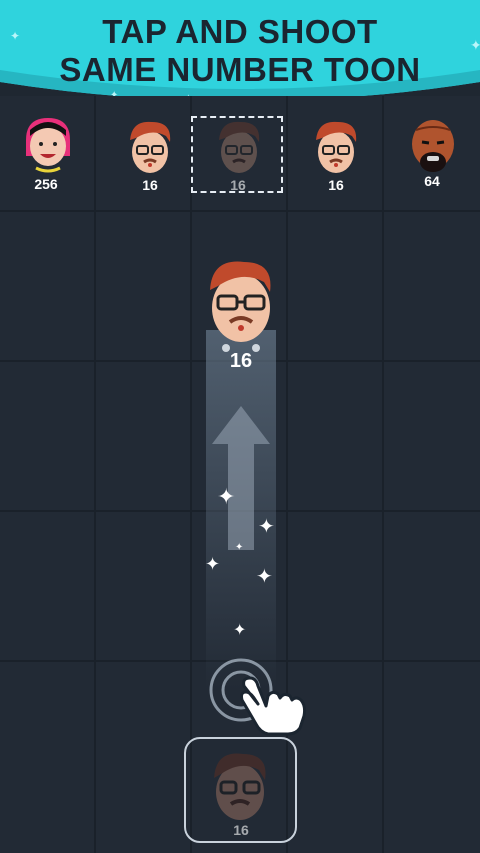 The width and height of the screenshot is (480, 853). Describe the element at coordinates (240, 31) in the screenshot. I see `banner-title-line1: TAP AND SHOOT` at that location.